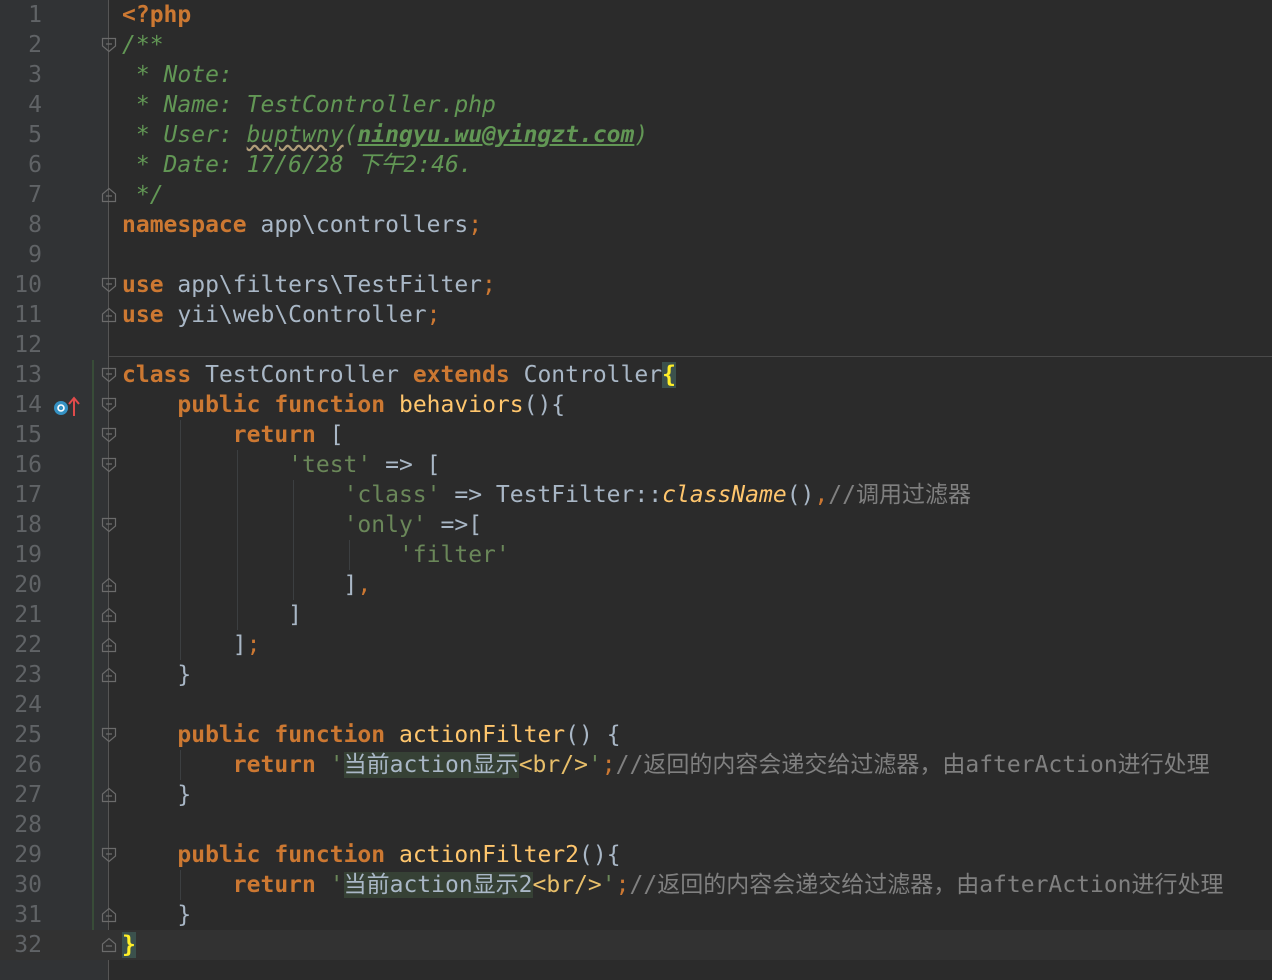  What do you see at coordinates (553, 765) in the screenshot?
I see `code-token: <br/>` at bounding box center [553, 765].